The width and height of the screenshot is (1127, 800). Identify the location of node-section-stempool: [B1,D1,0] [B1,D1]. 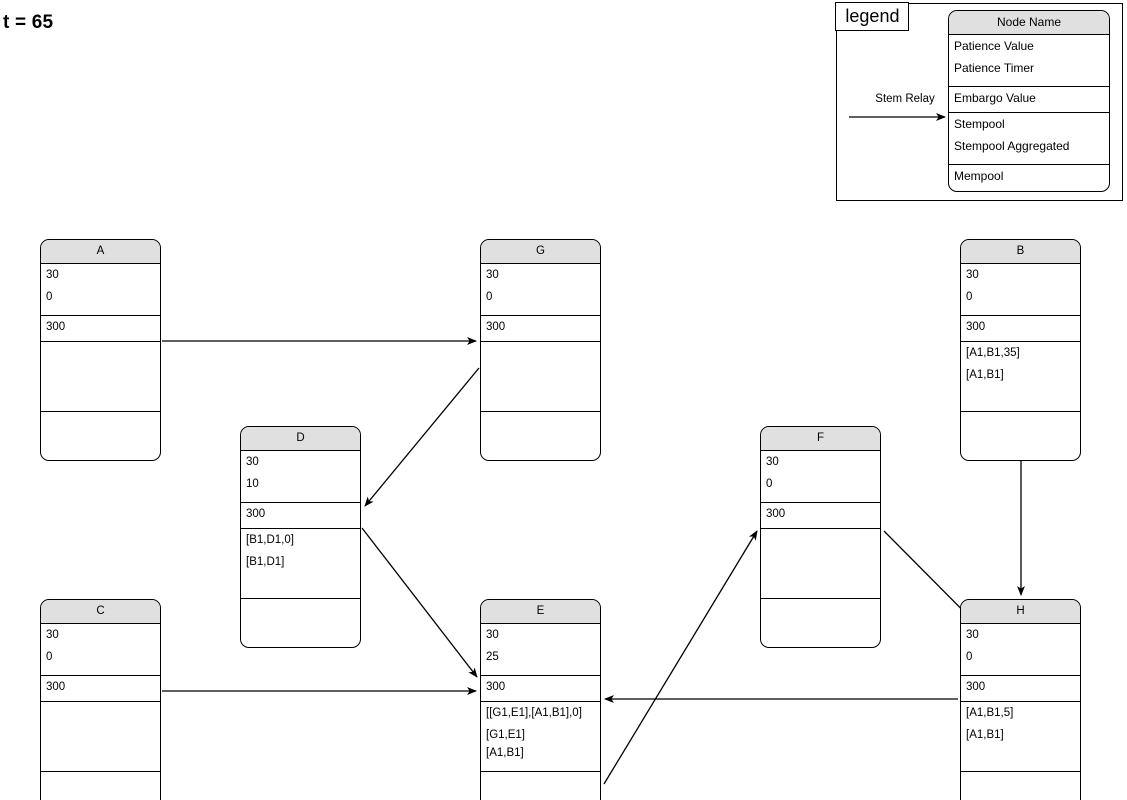
(300, 564).